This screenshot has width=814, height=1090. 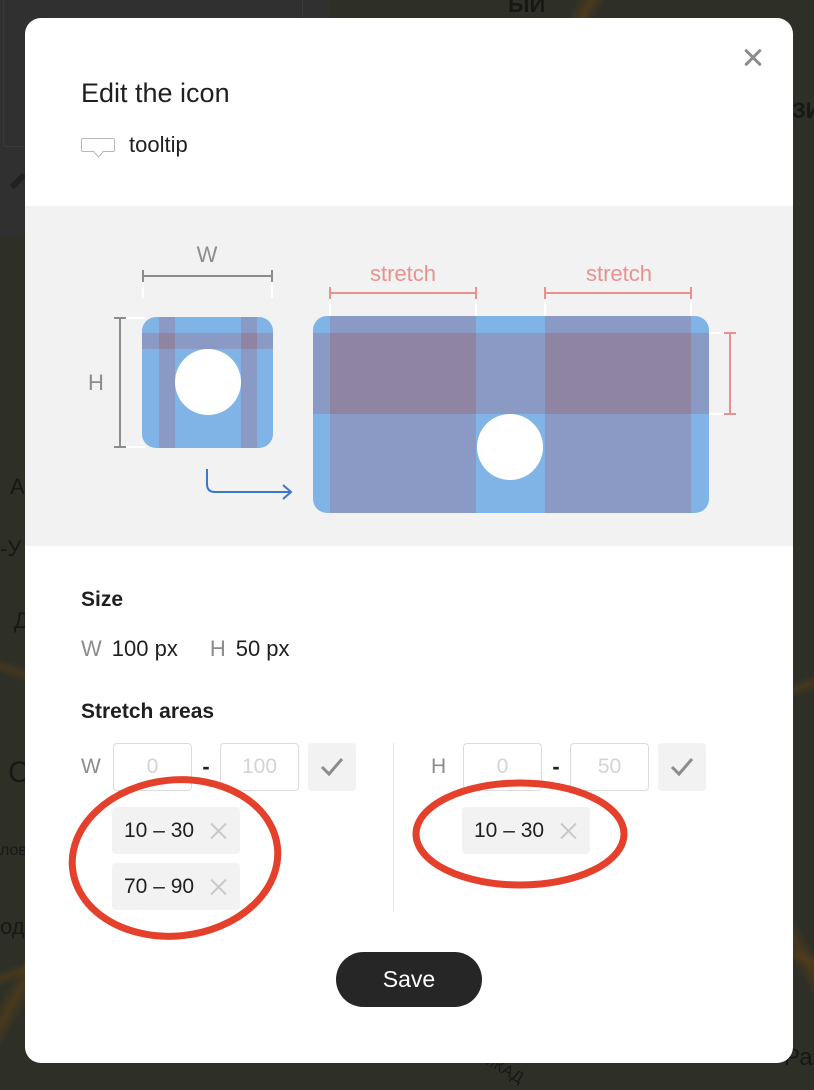 What do you see at coordinates (148, 711) in the screenshot?
I see `stretch-areas-title: Stretch areas` at bounding box center [148, 711].